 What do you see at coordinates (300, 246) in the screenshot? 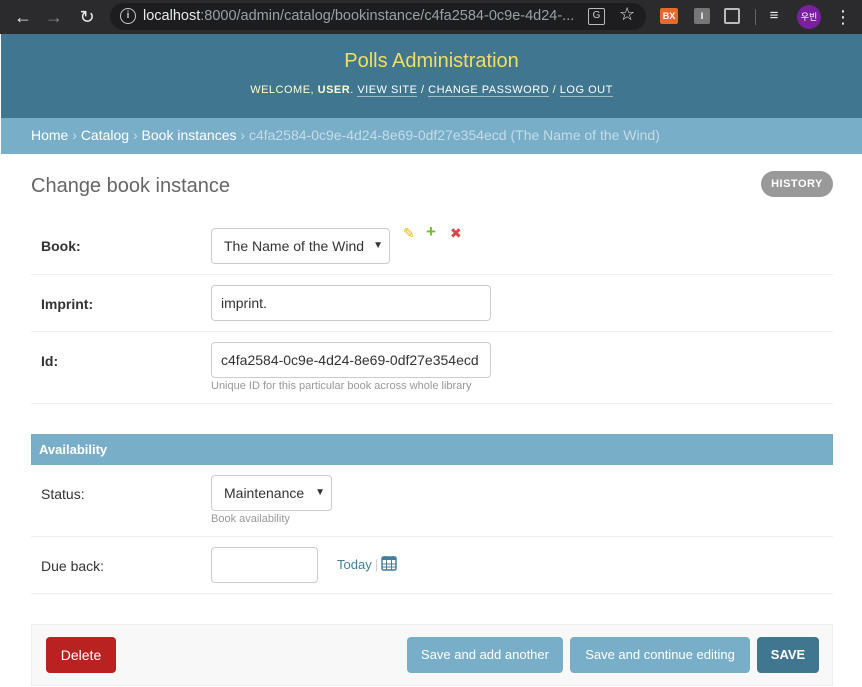
I see `book-select: The Name of the Wind ▼` at bounding box center [300, 246].